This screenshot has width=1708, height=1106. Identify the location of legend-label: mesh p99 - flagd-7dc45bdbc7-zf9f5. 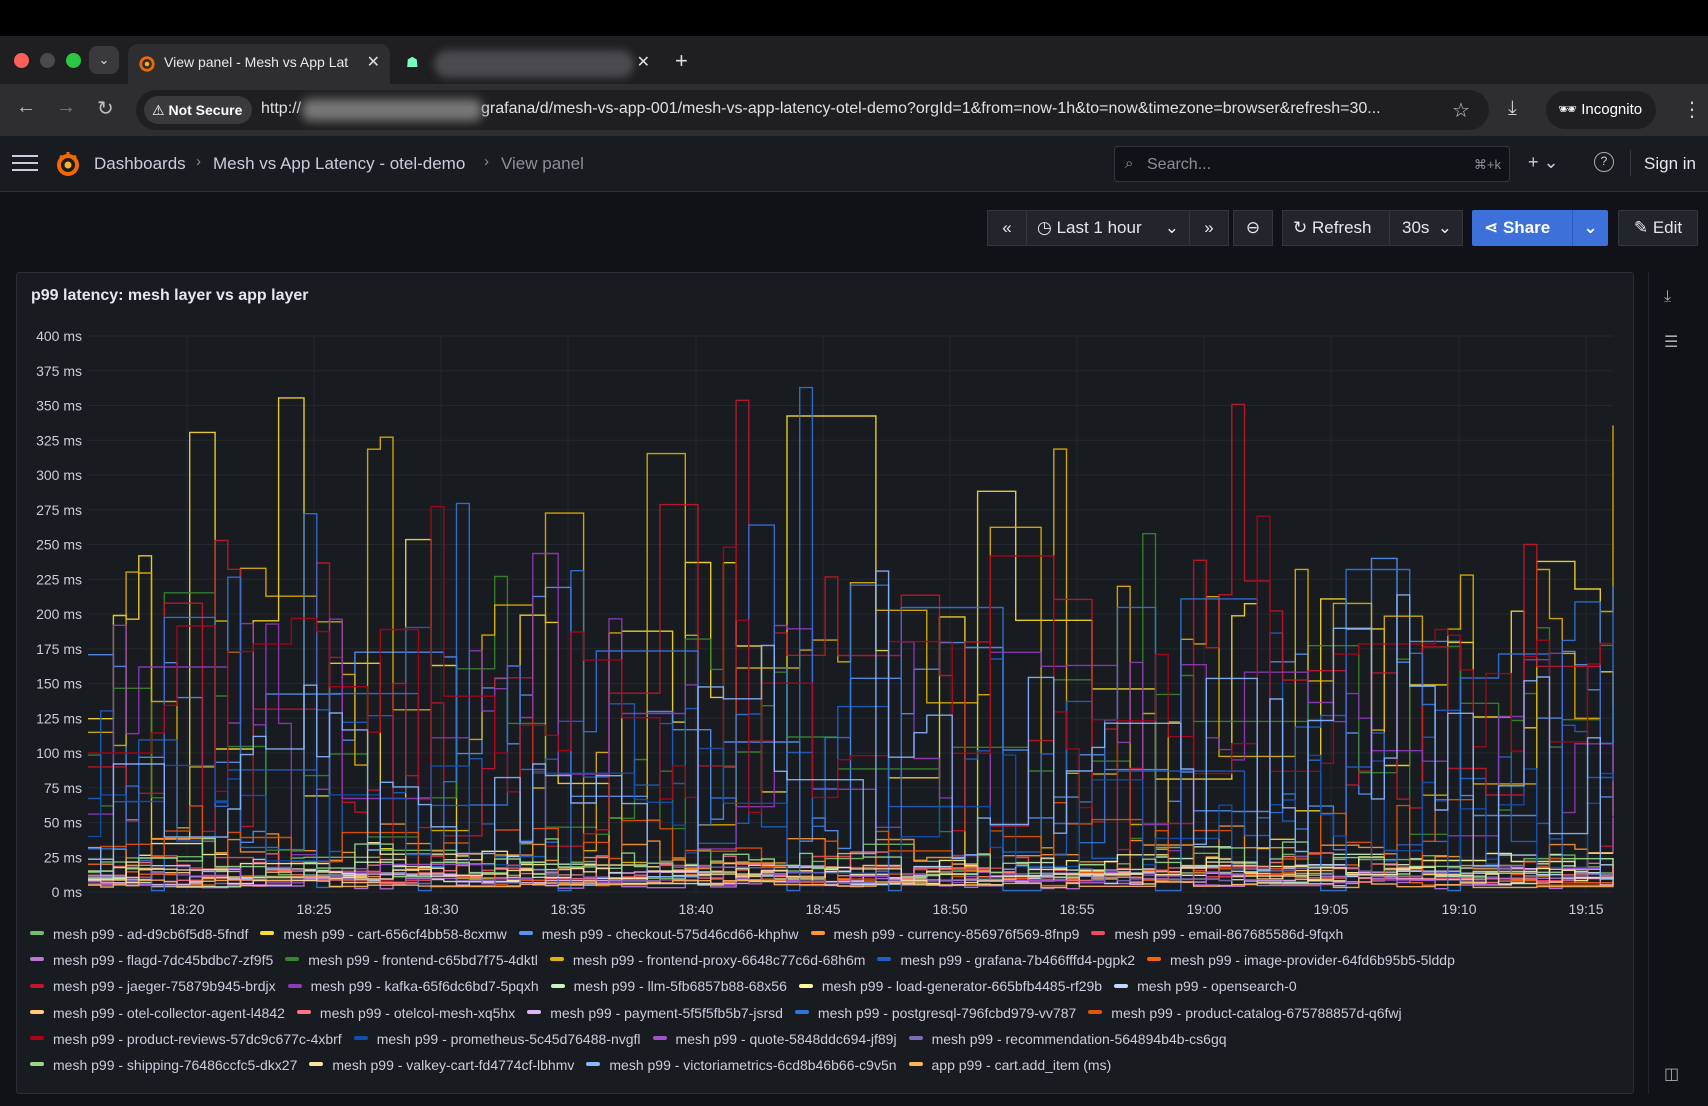
(163, 960).